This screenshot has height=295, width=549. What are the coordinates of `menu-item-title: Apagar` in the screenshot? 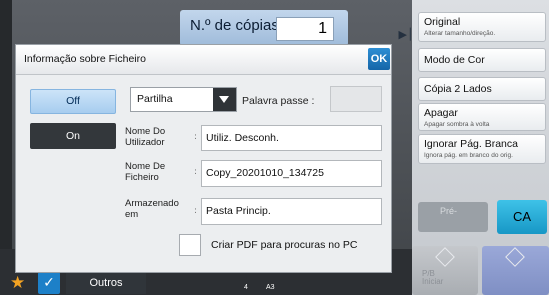 It's located at (441, 113).